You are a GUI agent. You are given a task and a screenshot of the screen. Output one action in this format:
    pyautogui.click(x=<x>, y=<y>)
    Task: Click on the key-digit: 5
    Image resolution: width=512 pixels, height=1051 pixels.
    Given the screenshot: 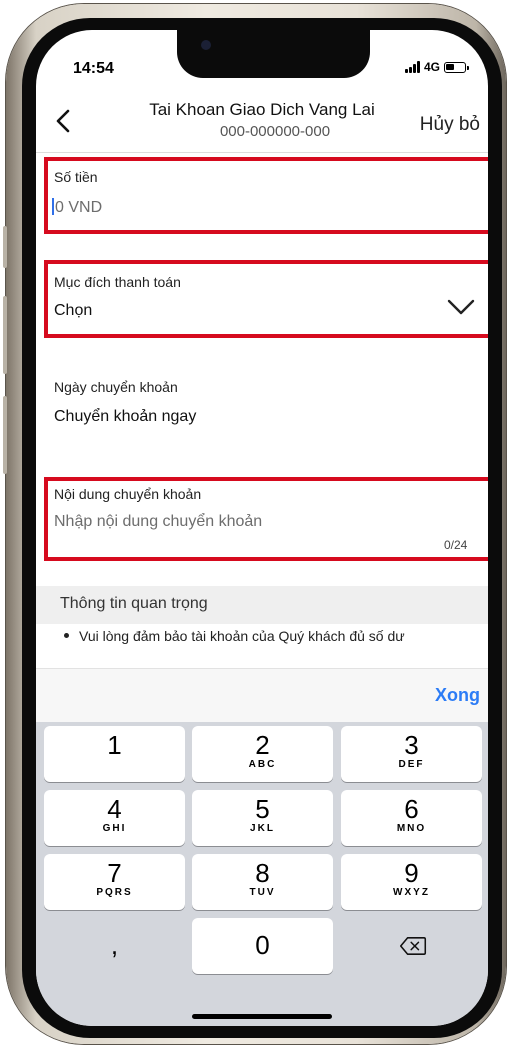 What is the action you would take?
    pyautogui.click(x=262, y=809)
    